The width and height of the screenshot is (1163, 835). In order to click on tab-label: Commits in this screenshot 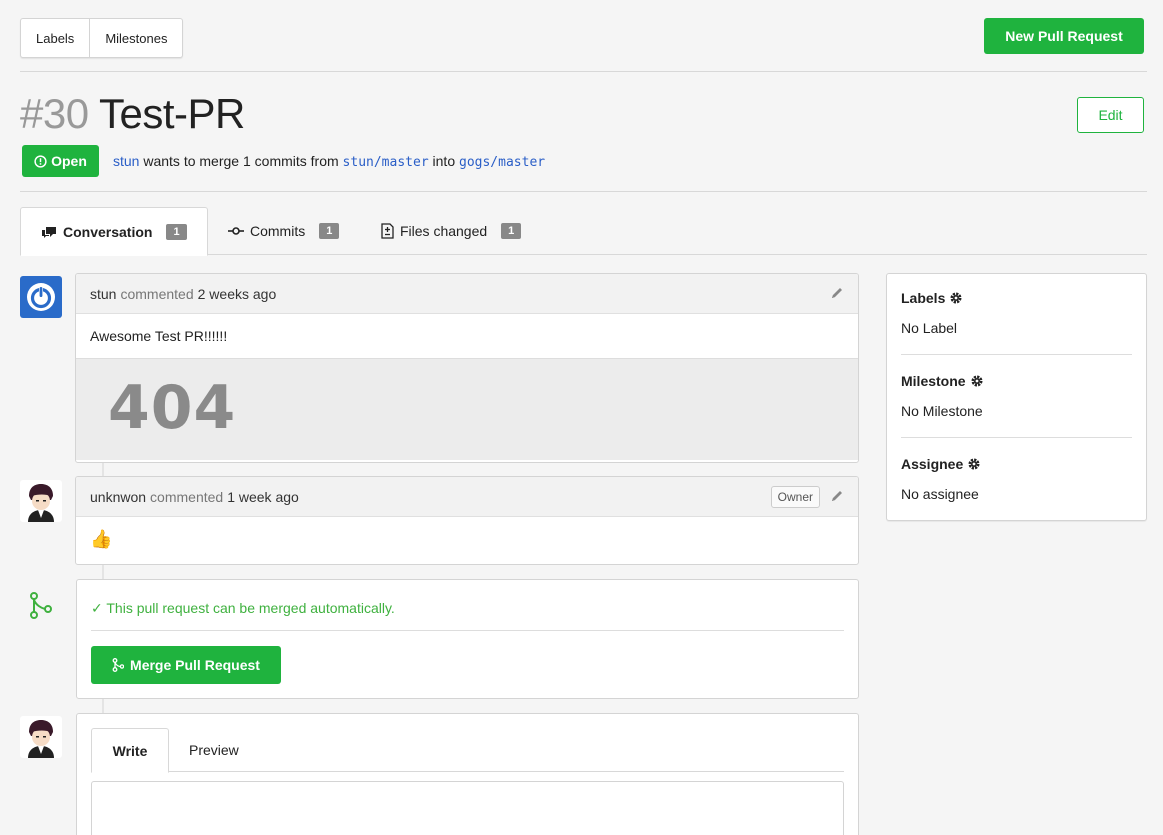, I will do `click(278, 231)`.